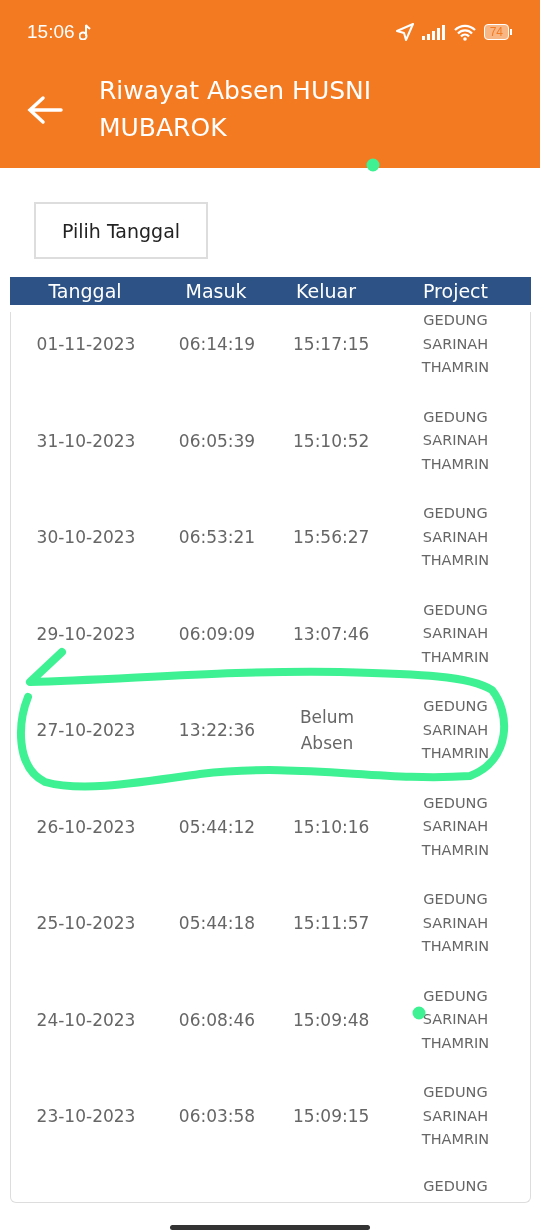 Image resolution: width=540 pixels, height=1230 pixels. What do you see at coordinates (331, 634) in the screenshot?
I see `check-out-cell-text: 13:07:46` at bounding box center [331, 634].